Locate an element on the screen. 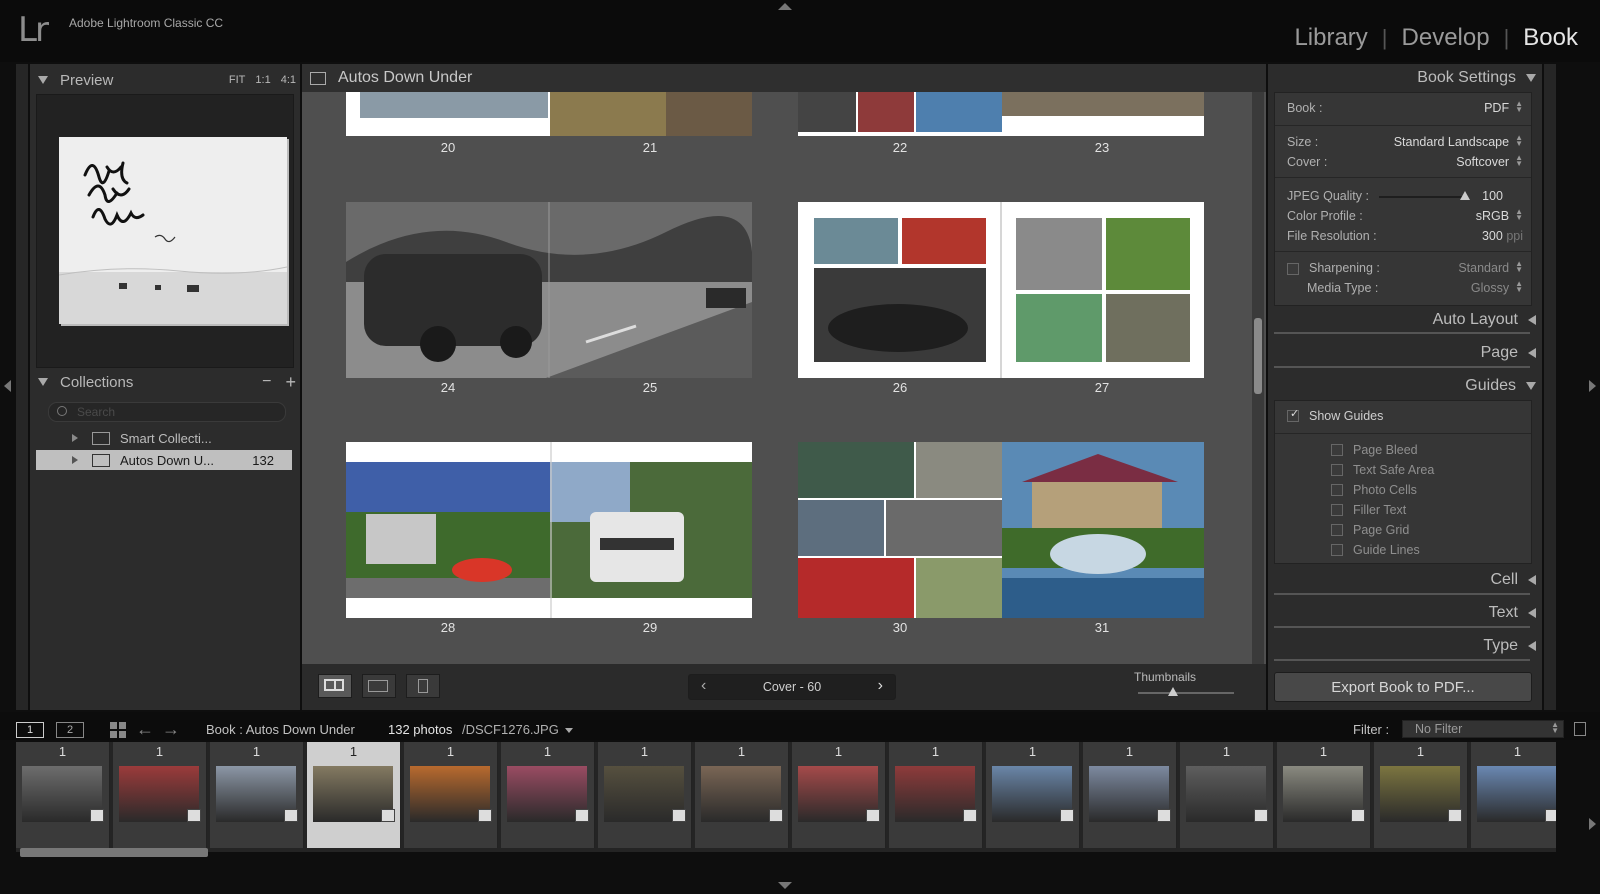 This screenshot has width=1600, height=894. filter-select: No Filter ▲ ▼ is located at coordinates (1483, 729).